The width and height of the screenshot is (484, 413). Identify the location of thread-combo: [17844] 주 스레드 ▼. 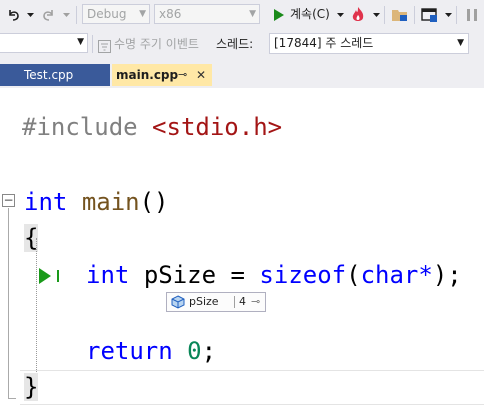
(369, 43).